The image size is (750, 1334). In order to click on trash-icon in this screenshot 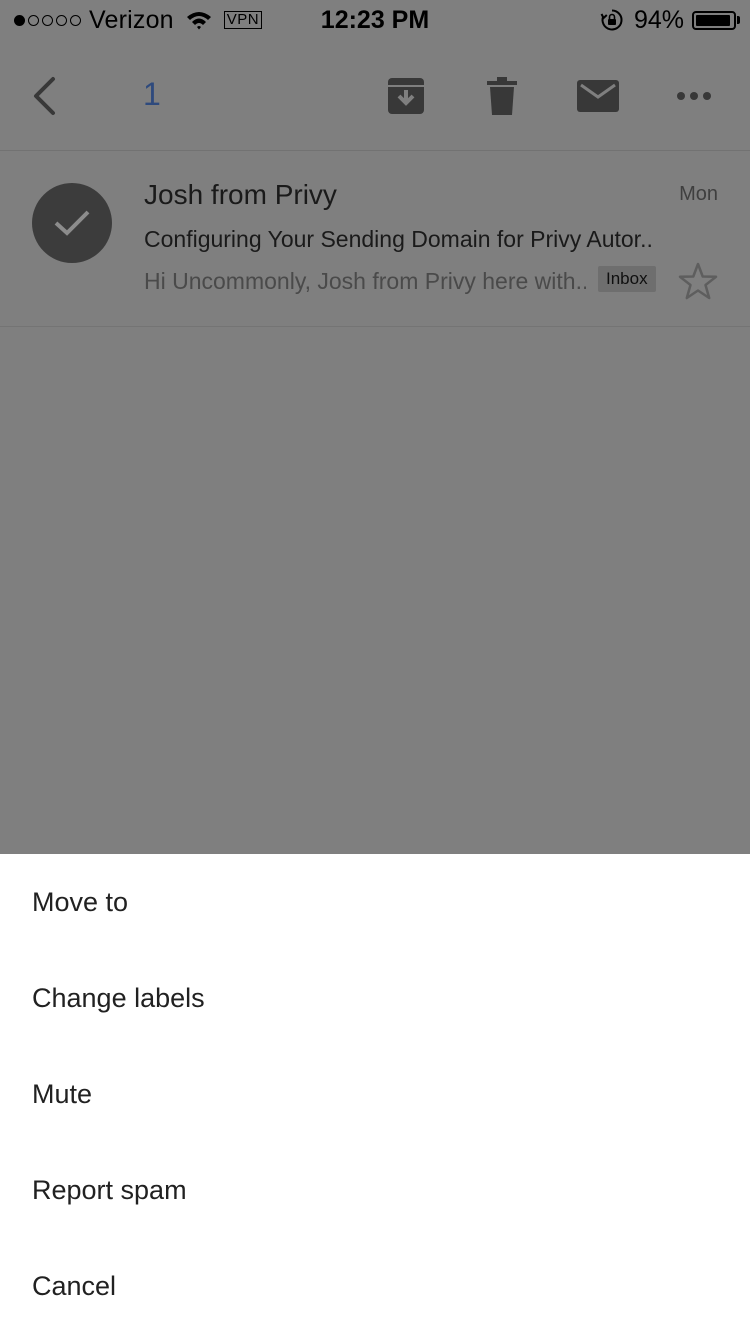, I will do `click(502, 96)`.